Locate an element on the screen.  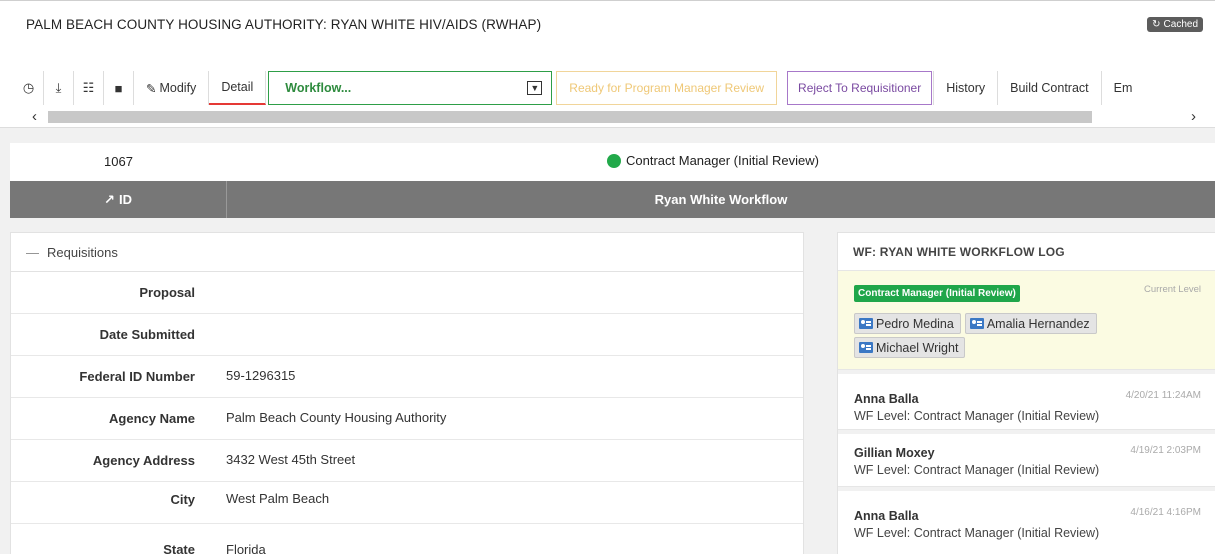
id-column-label: ID is located at coordinates (125, 199).